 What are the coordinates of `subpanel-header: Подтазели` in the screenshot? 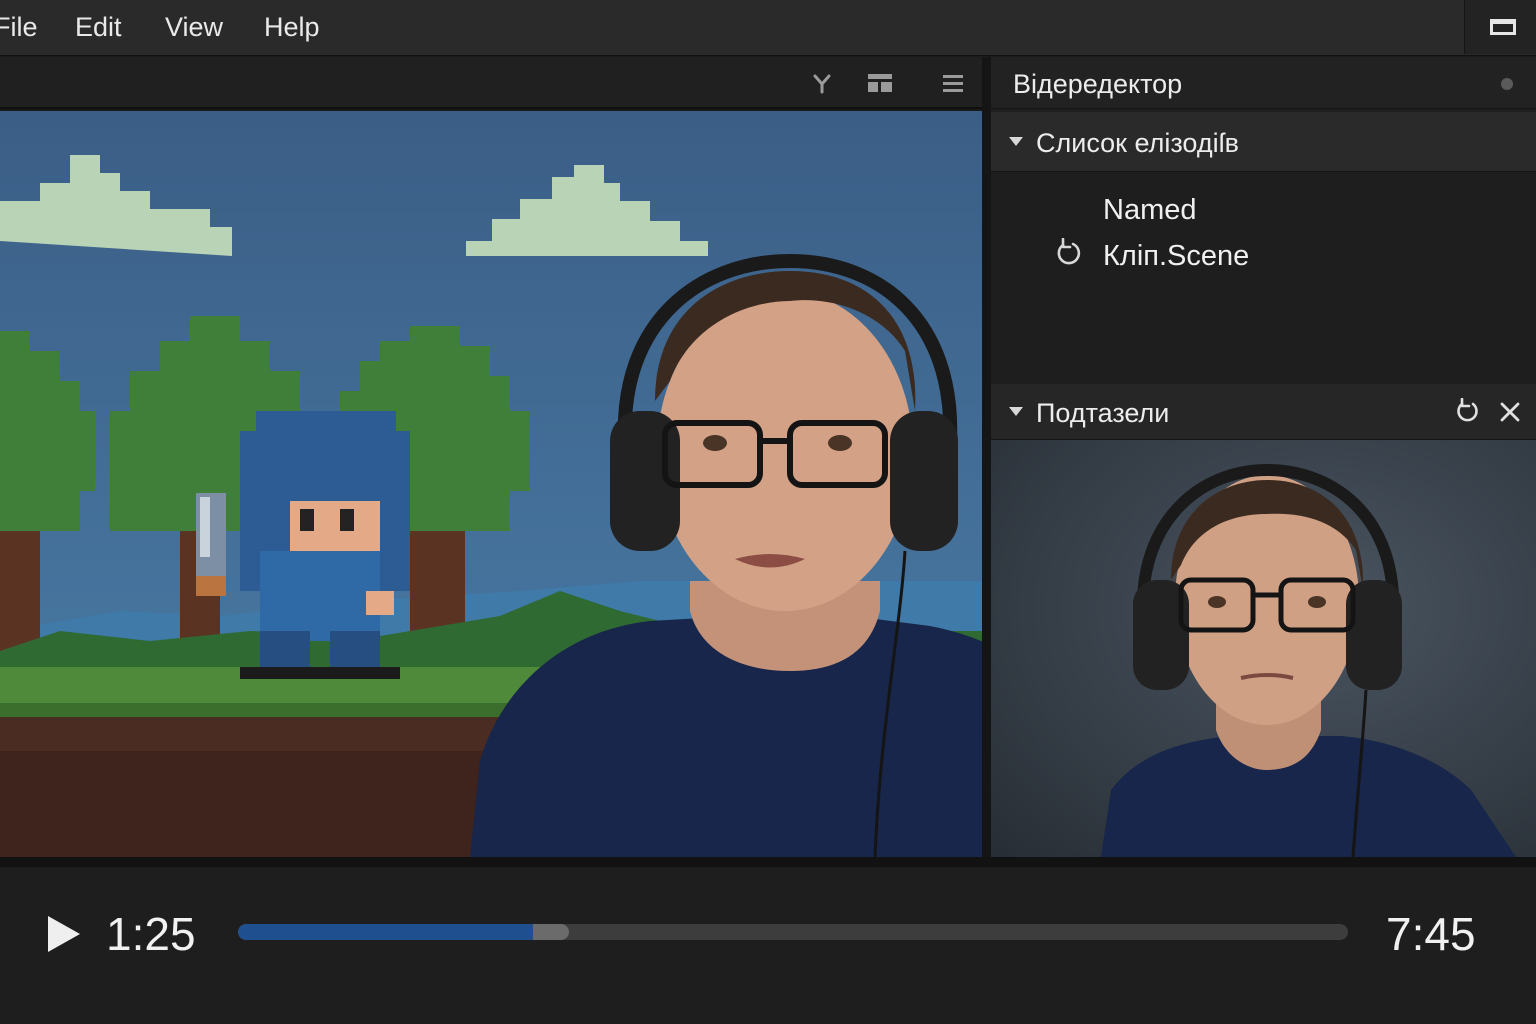 It's located at (1263, 412).